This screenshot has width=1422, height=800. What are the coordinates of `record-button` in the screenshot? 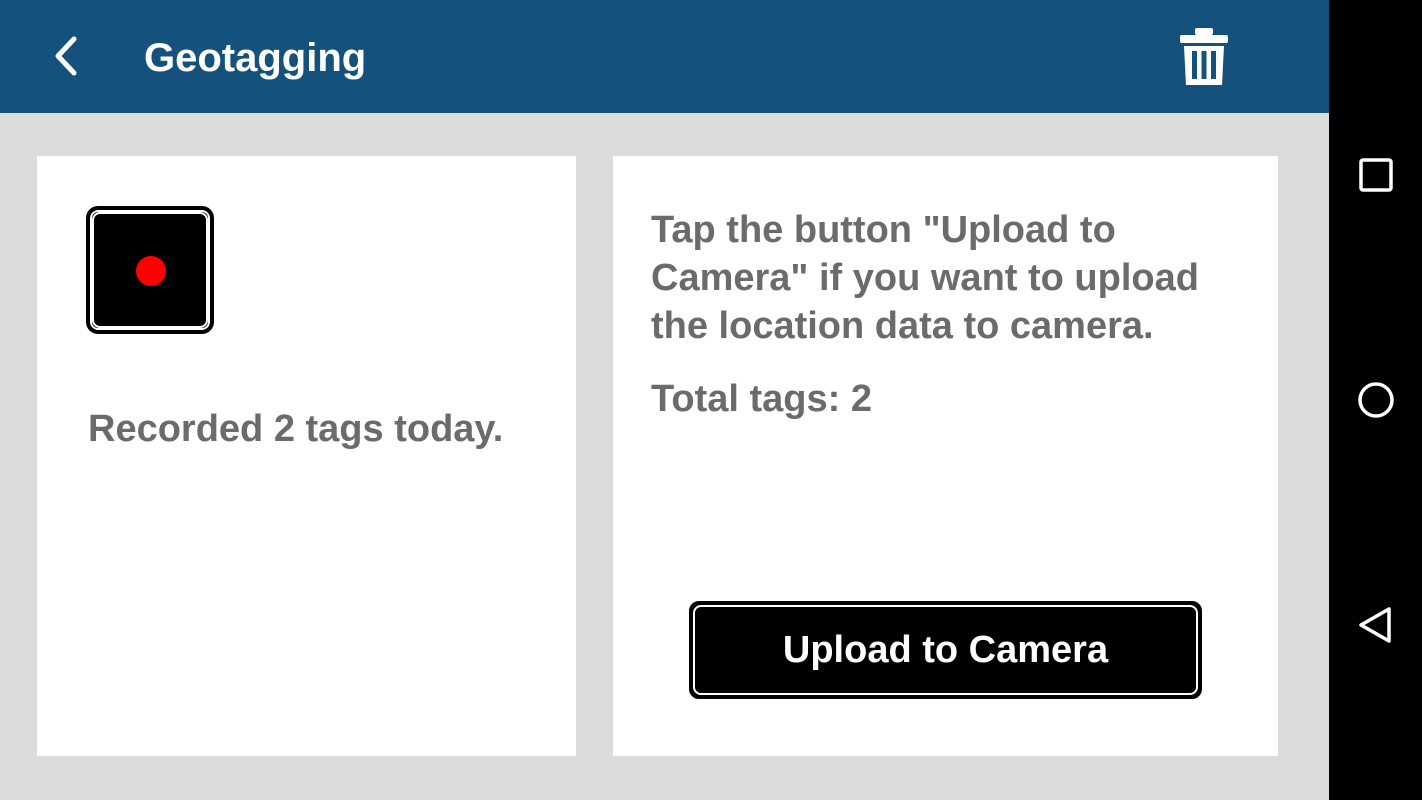 It's located at (150, 270).